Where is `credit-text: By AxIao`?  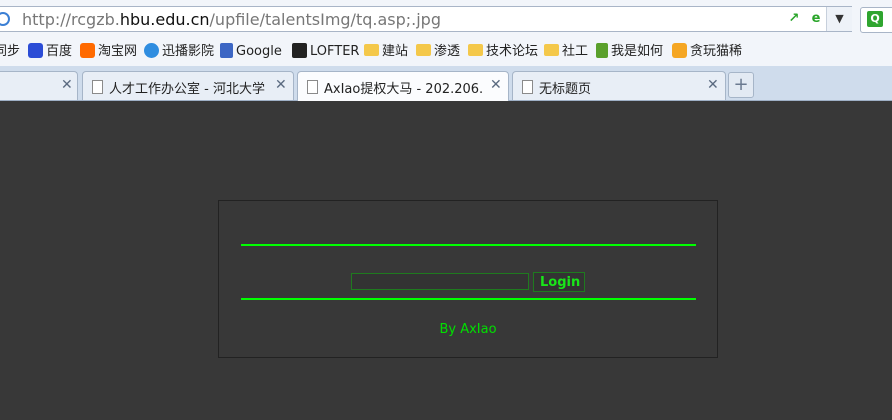 credit-text: By AxIao is located at coordinates (468, 329).